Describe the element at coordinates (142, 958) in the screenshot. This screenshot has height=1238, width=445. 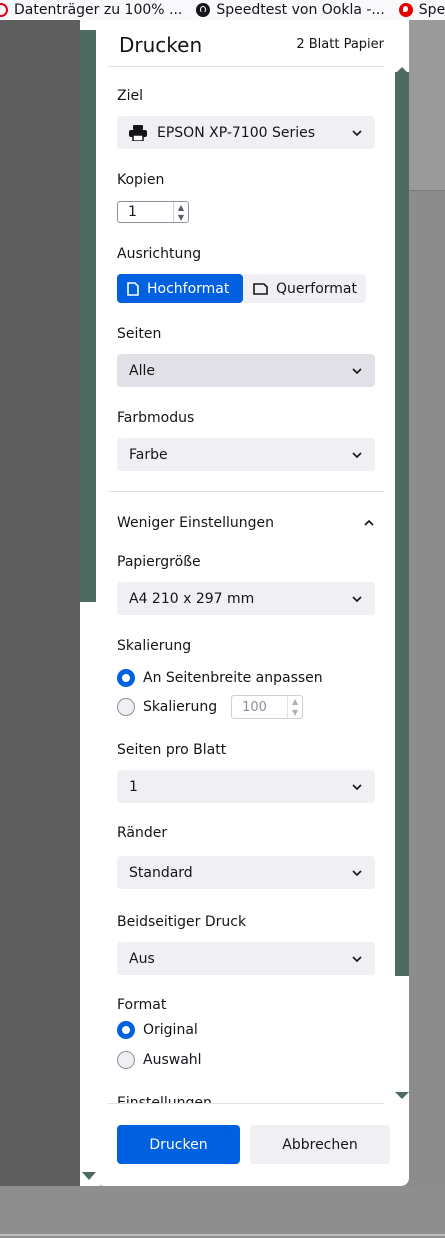
I see `duplex-value: Aus` at that location.